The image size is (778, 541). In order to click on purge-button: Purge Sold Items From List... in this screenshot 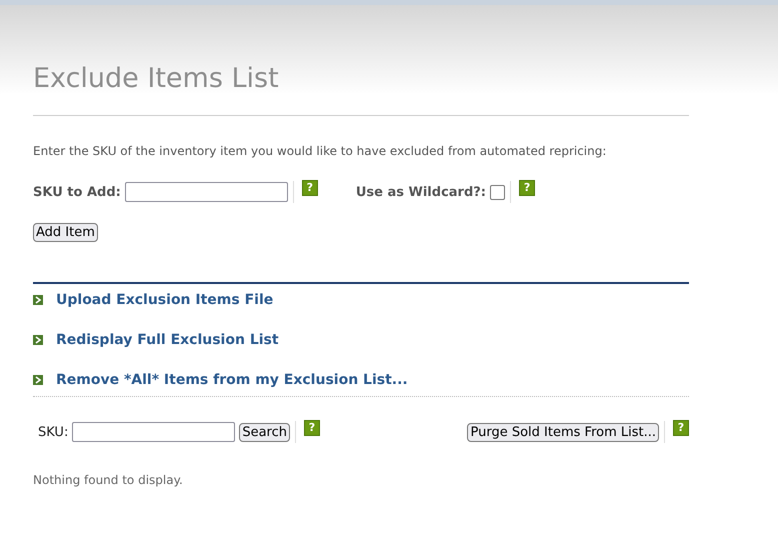, I will do `click(563, 432)`.